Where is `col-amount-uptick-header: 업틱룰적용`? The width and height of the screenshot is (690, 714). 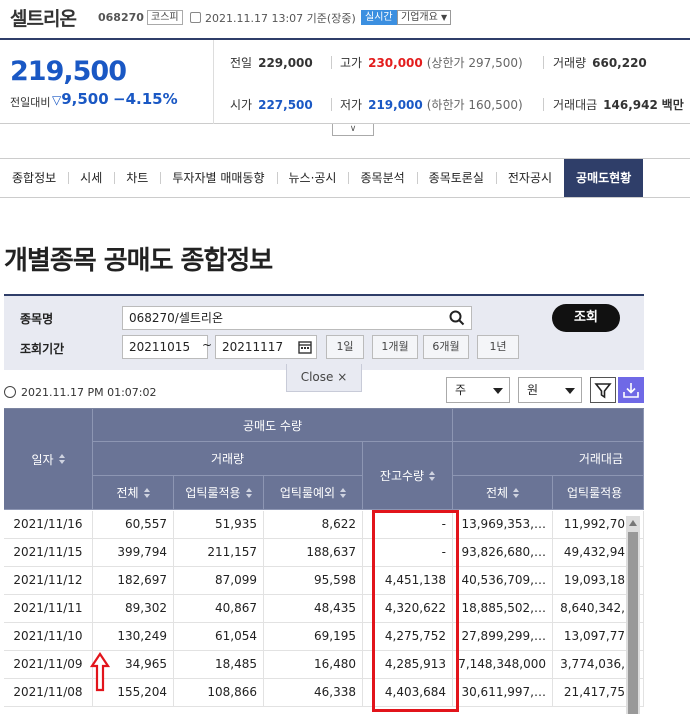 col-amount-uptick-header: 업틱룰적용 is located at coordinates (598, 493).